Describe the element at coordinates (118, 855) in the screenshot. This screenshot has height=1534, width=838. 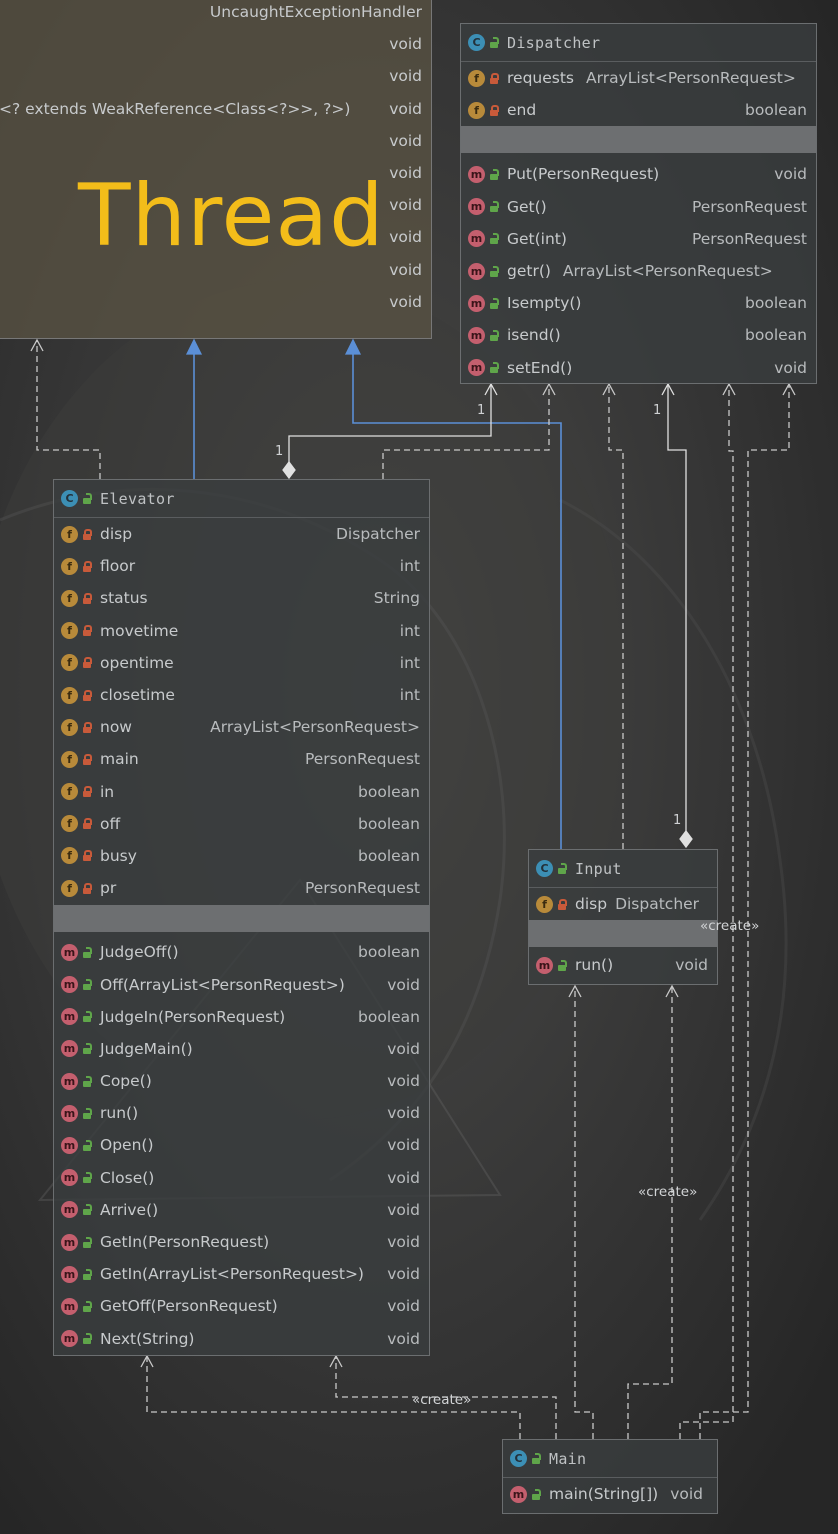
I see `field-name: busy` at that location.